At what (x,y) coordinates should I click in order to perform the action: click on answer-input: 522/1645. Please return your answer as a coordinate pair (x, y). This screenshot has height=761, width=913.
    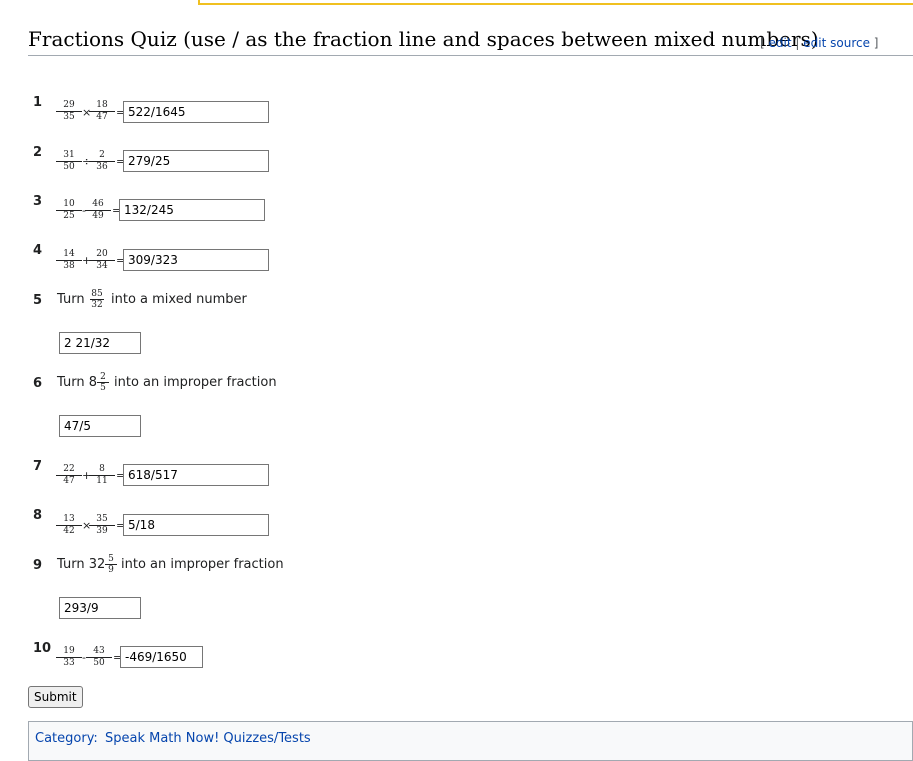
    Looking at the image, I should click on (196, 112).